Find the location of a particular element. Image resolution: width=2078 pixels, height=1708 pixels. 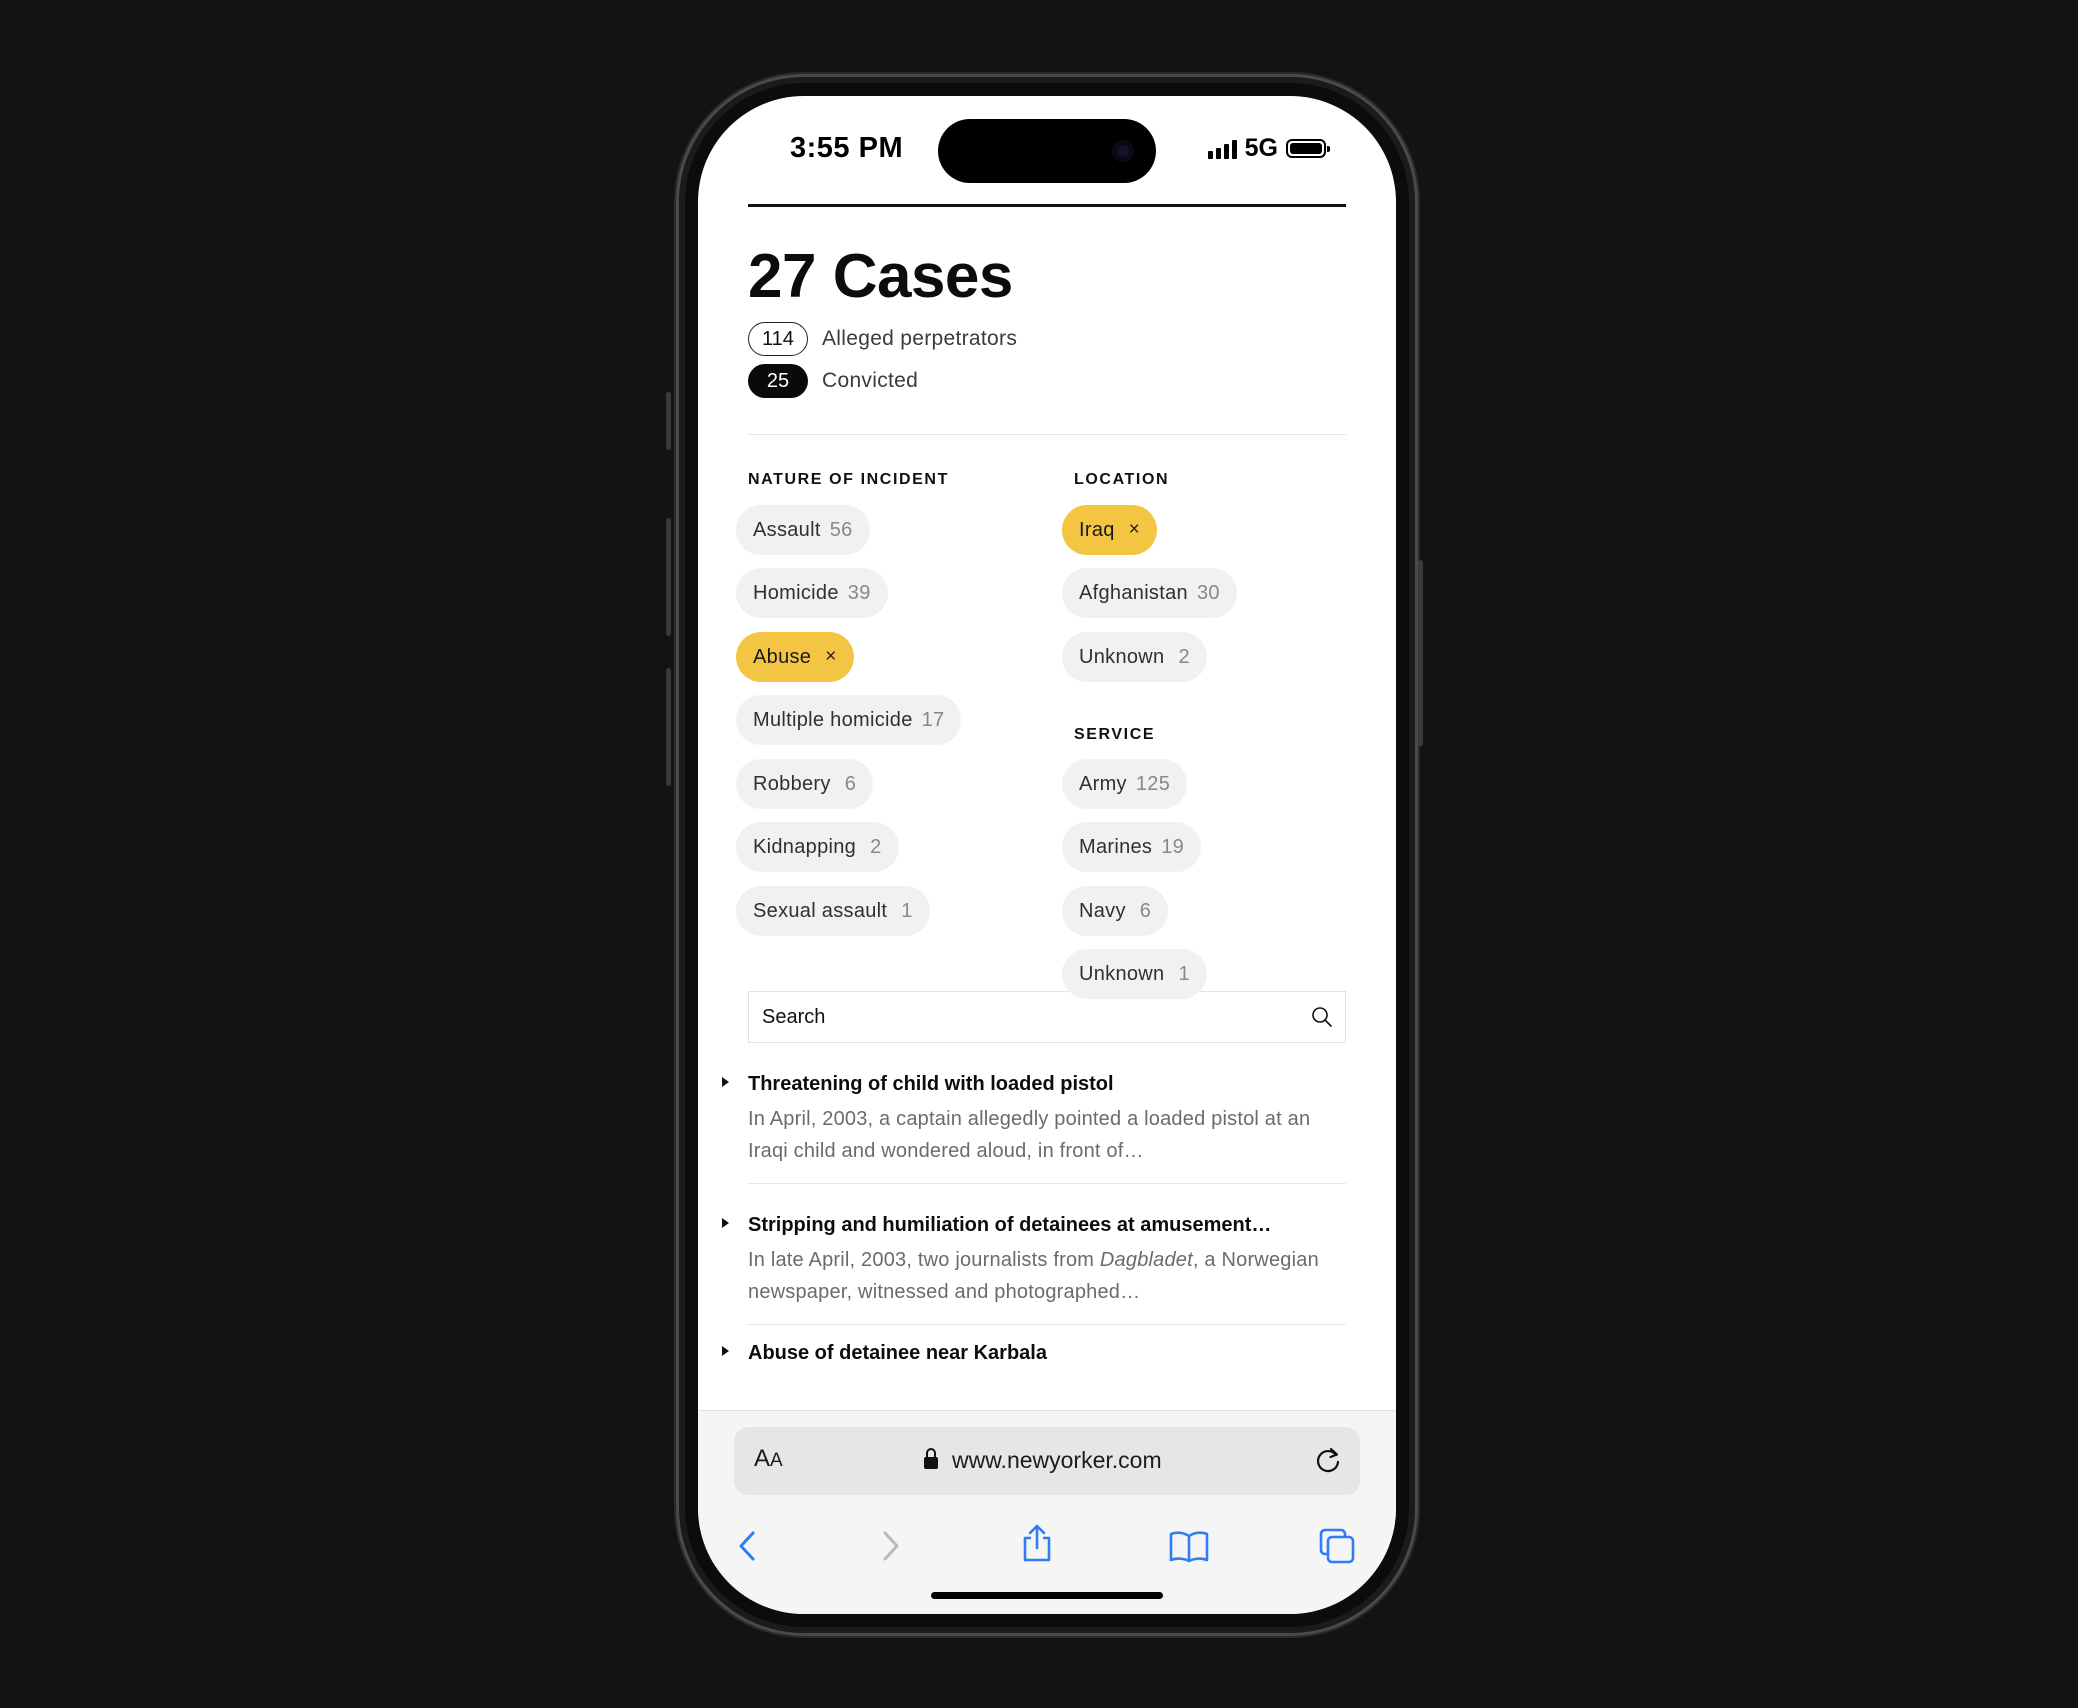

stat-convicted: 25 Convicted is located at coordinates (1047, 381).